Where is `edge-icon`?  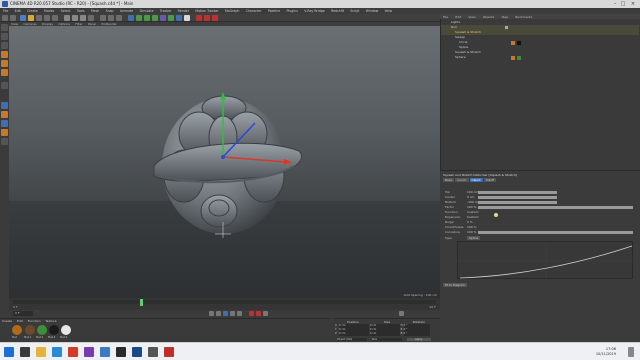 edge-icon is located at coordinates (57, 352).